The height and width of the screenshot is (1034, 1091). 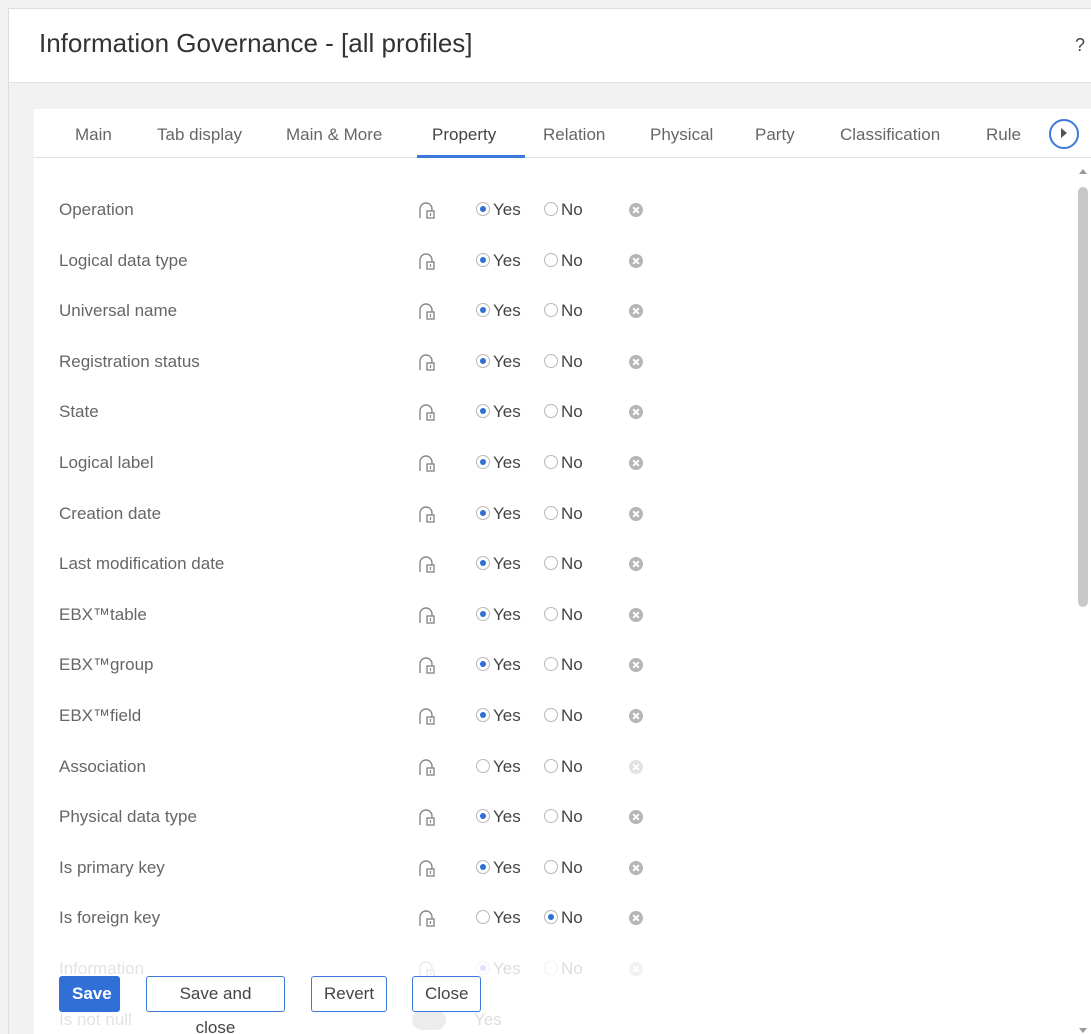 I want to click on tab-tab-display: Tab display, so click(x=199, y=135).